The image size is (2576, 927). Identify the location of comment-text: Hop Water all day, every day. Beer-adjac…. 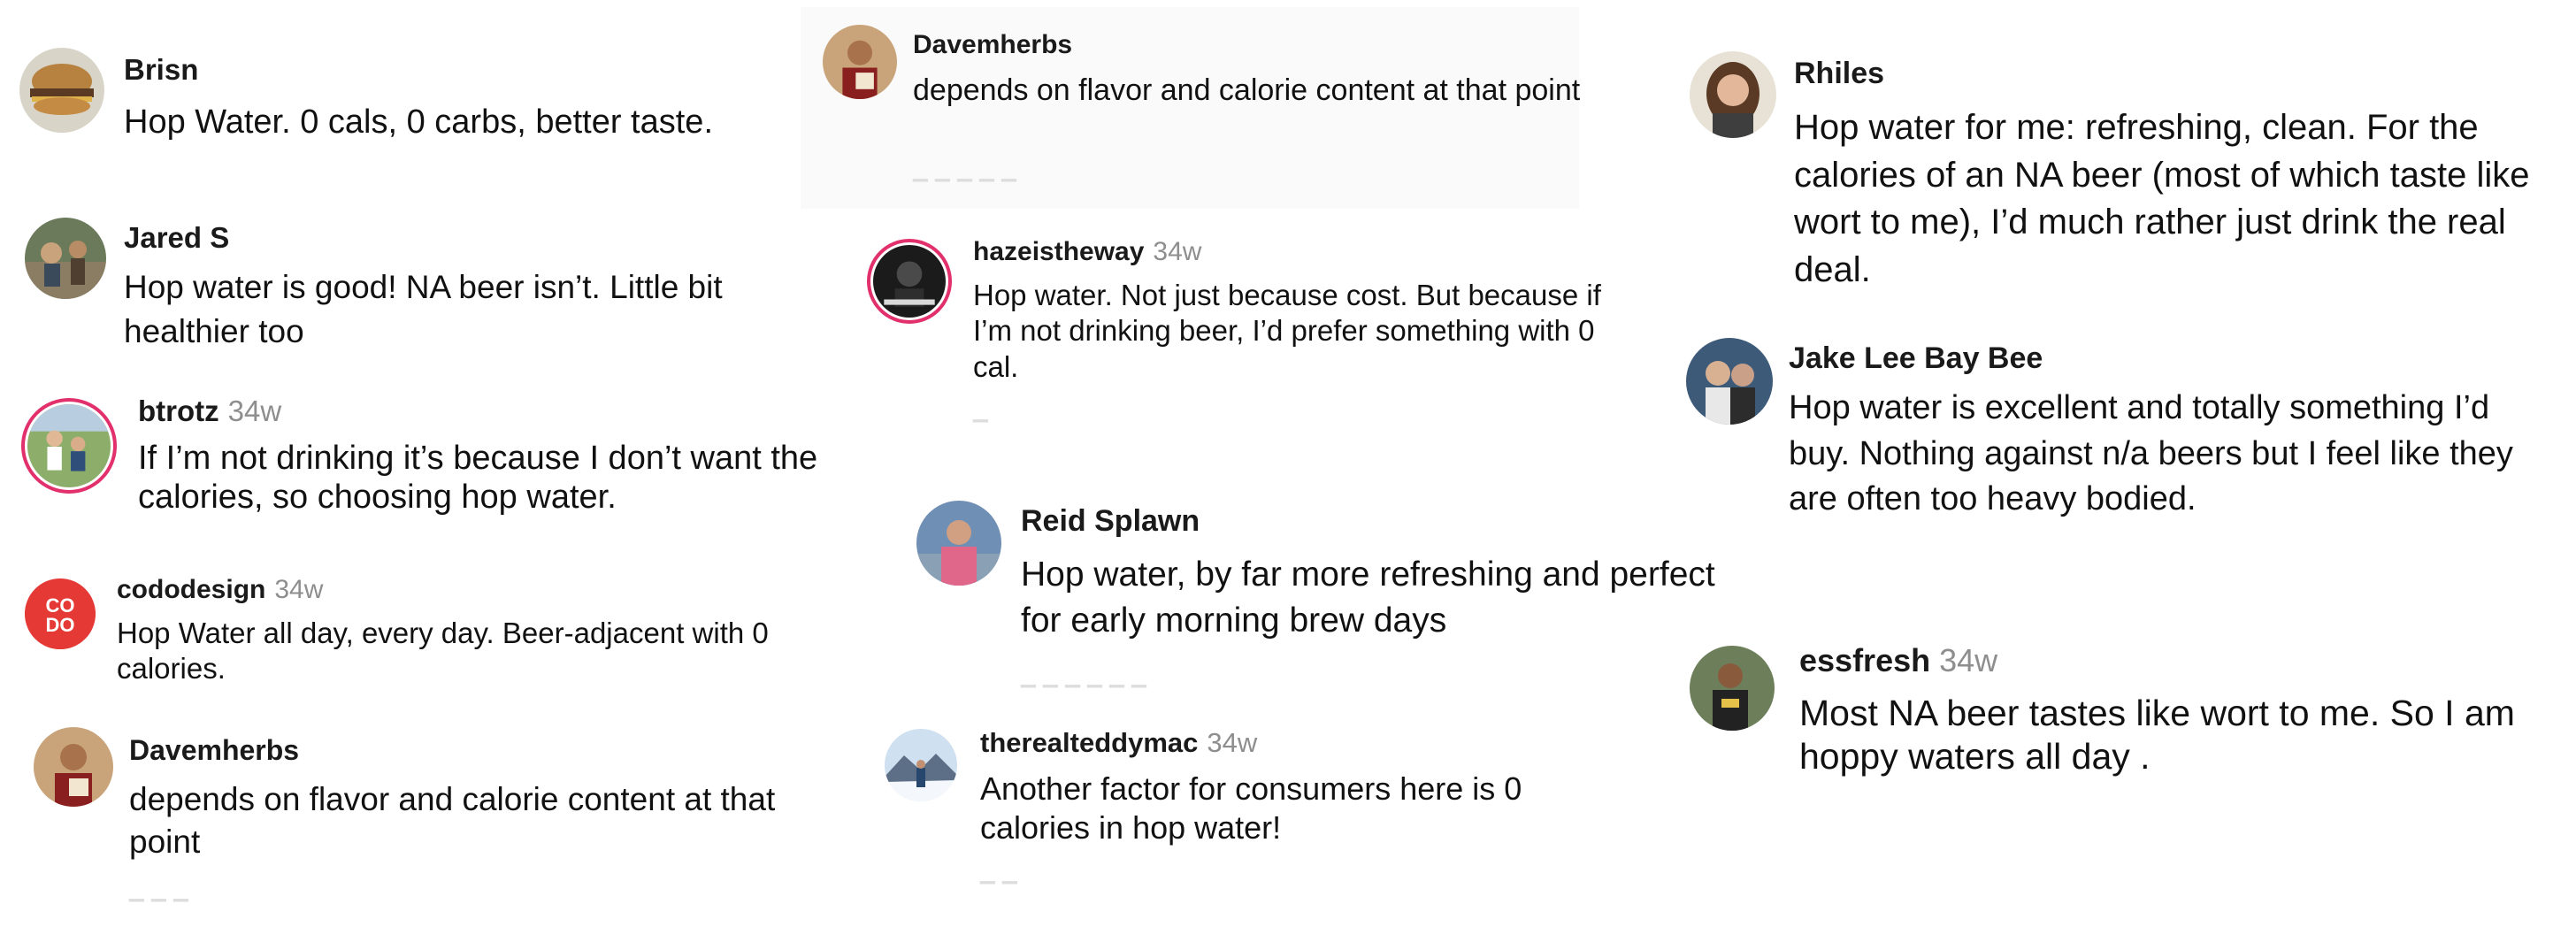
(443, 651).